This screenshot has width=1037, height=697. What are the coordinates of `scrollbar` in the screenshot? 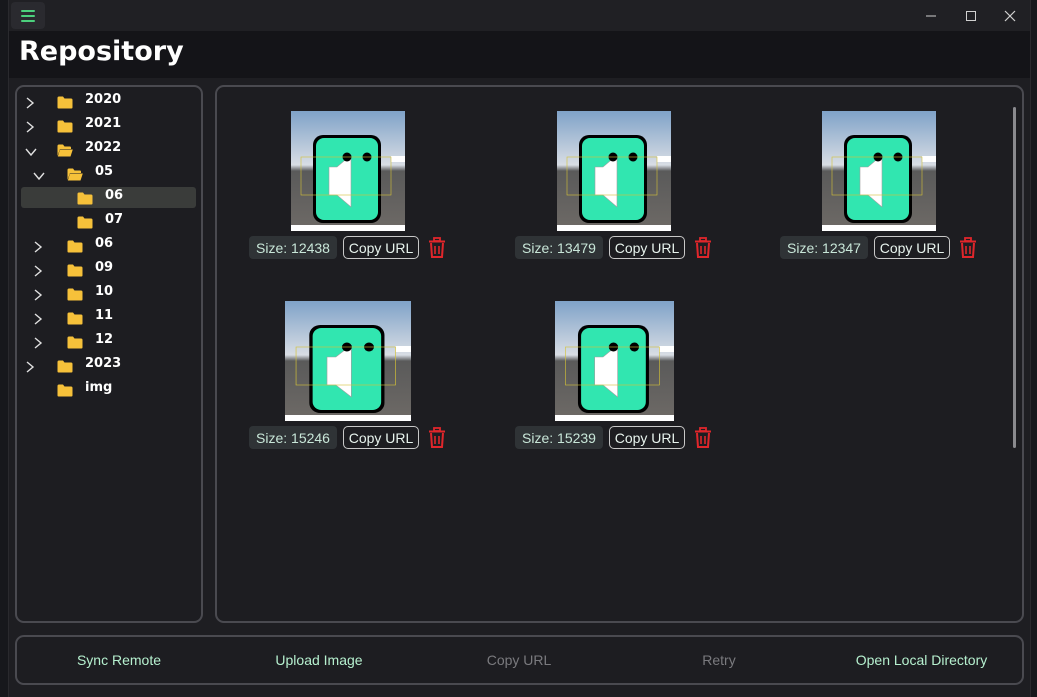 It's located at (1014, 277).